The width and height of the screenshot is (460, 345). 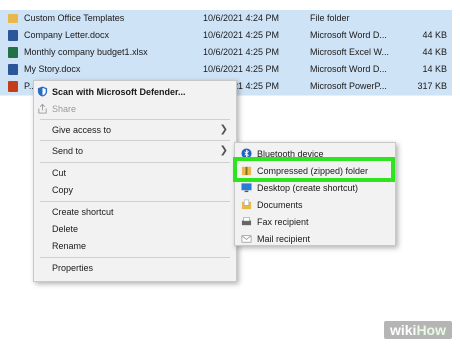 What do you see at coordinates (73, 268) in the screenshot?
I see `menu-item-label: Properties` at bounding box center [73, 268].